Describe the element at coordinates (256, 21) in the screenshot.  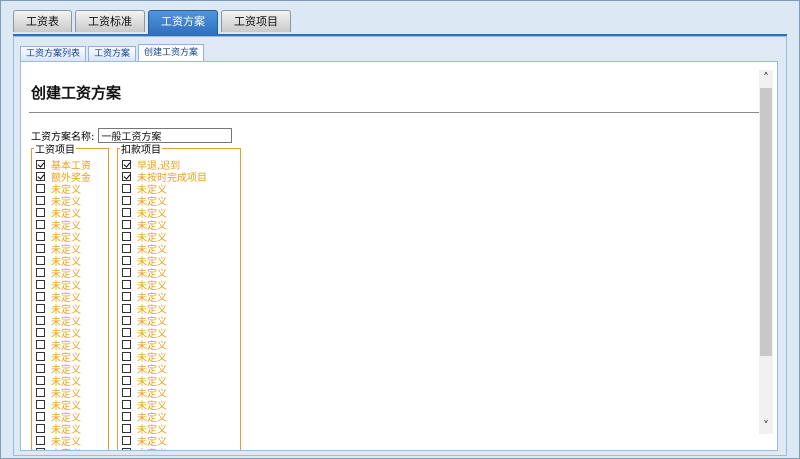
I see `tab-salary-items: 工资项目` at that location.